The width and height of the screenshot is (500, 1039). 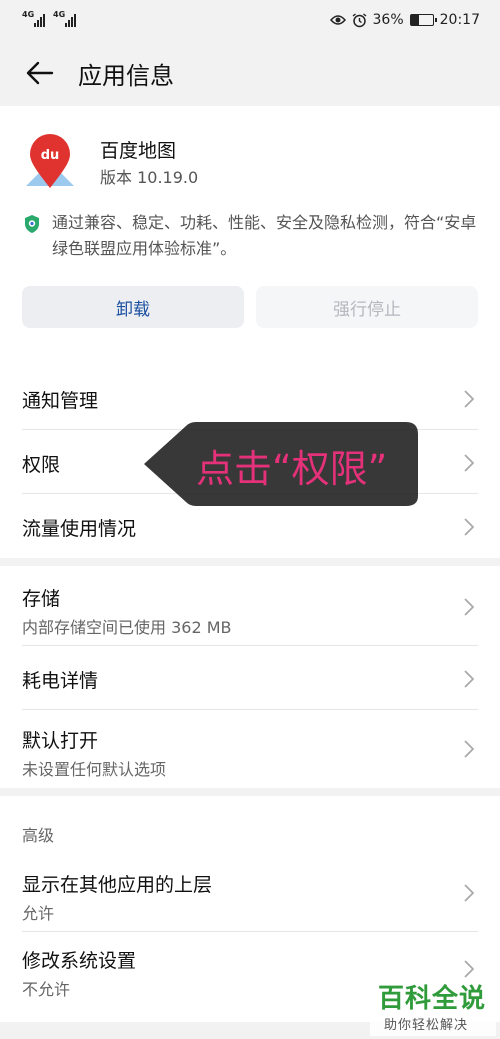 I want to click on shield-check-icon, so click(x=32, y=224).